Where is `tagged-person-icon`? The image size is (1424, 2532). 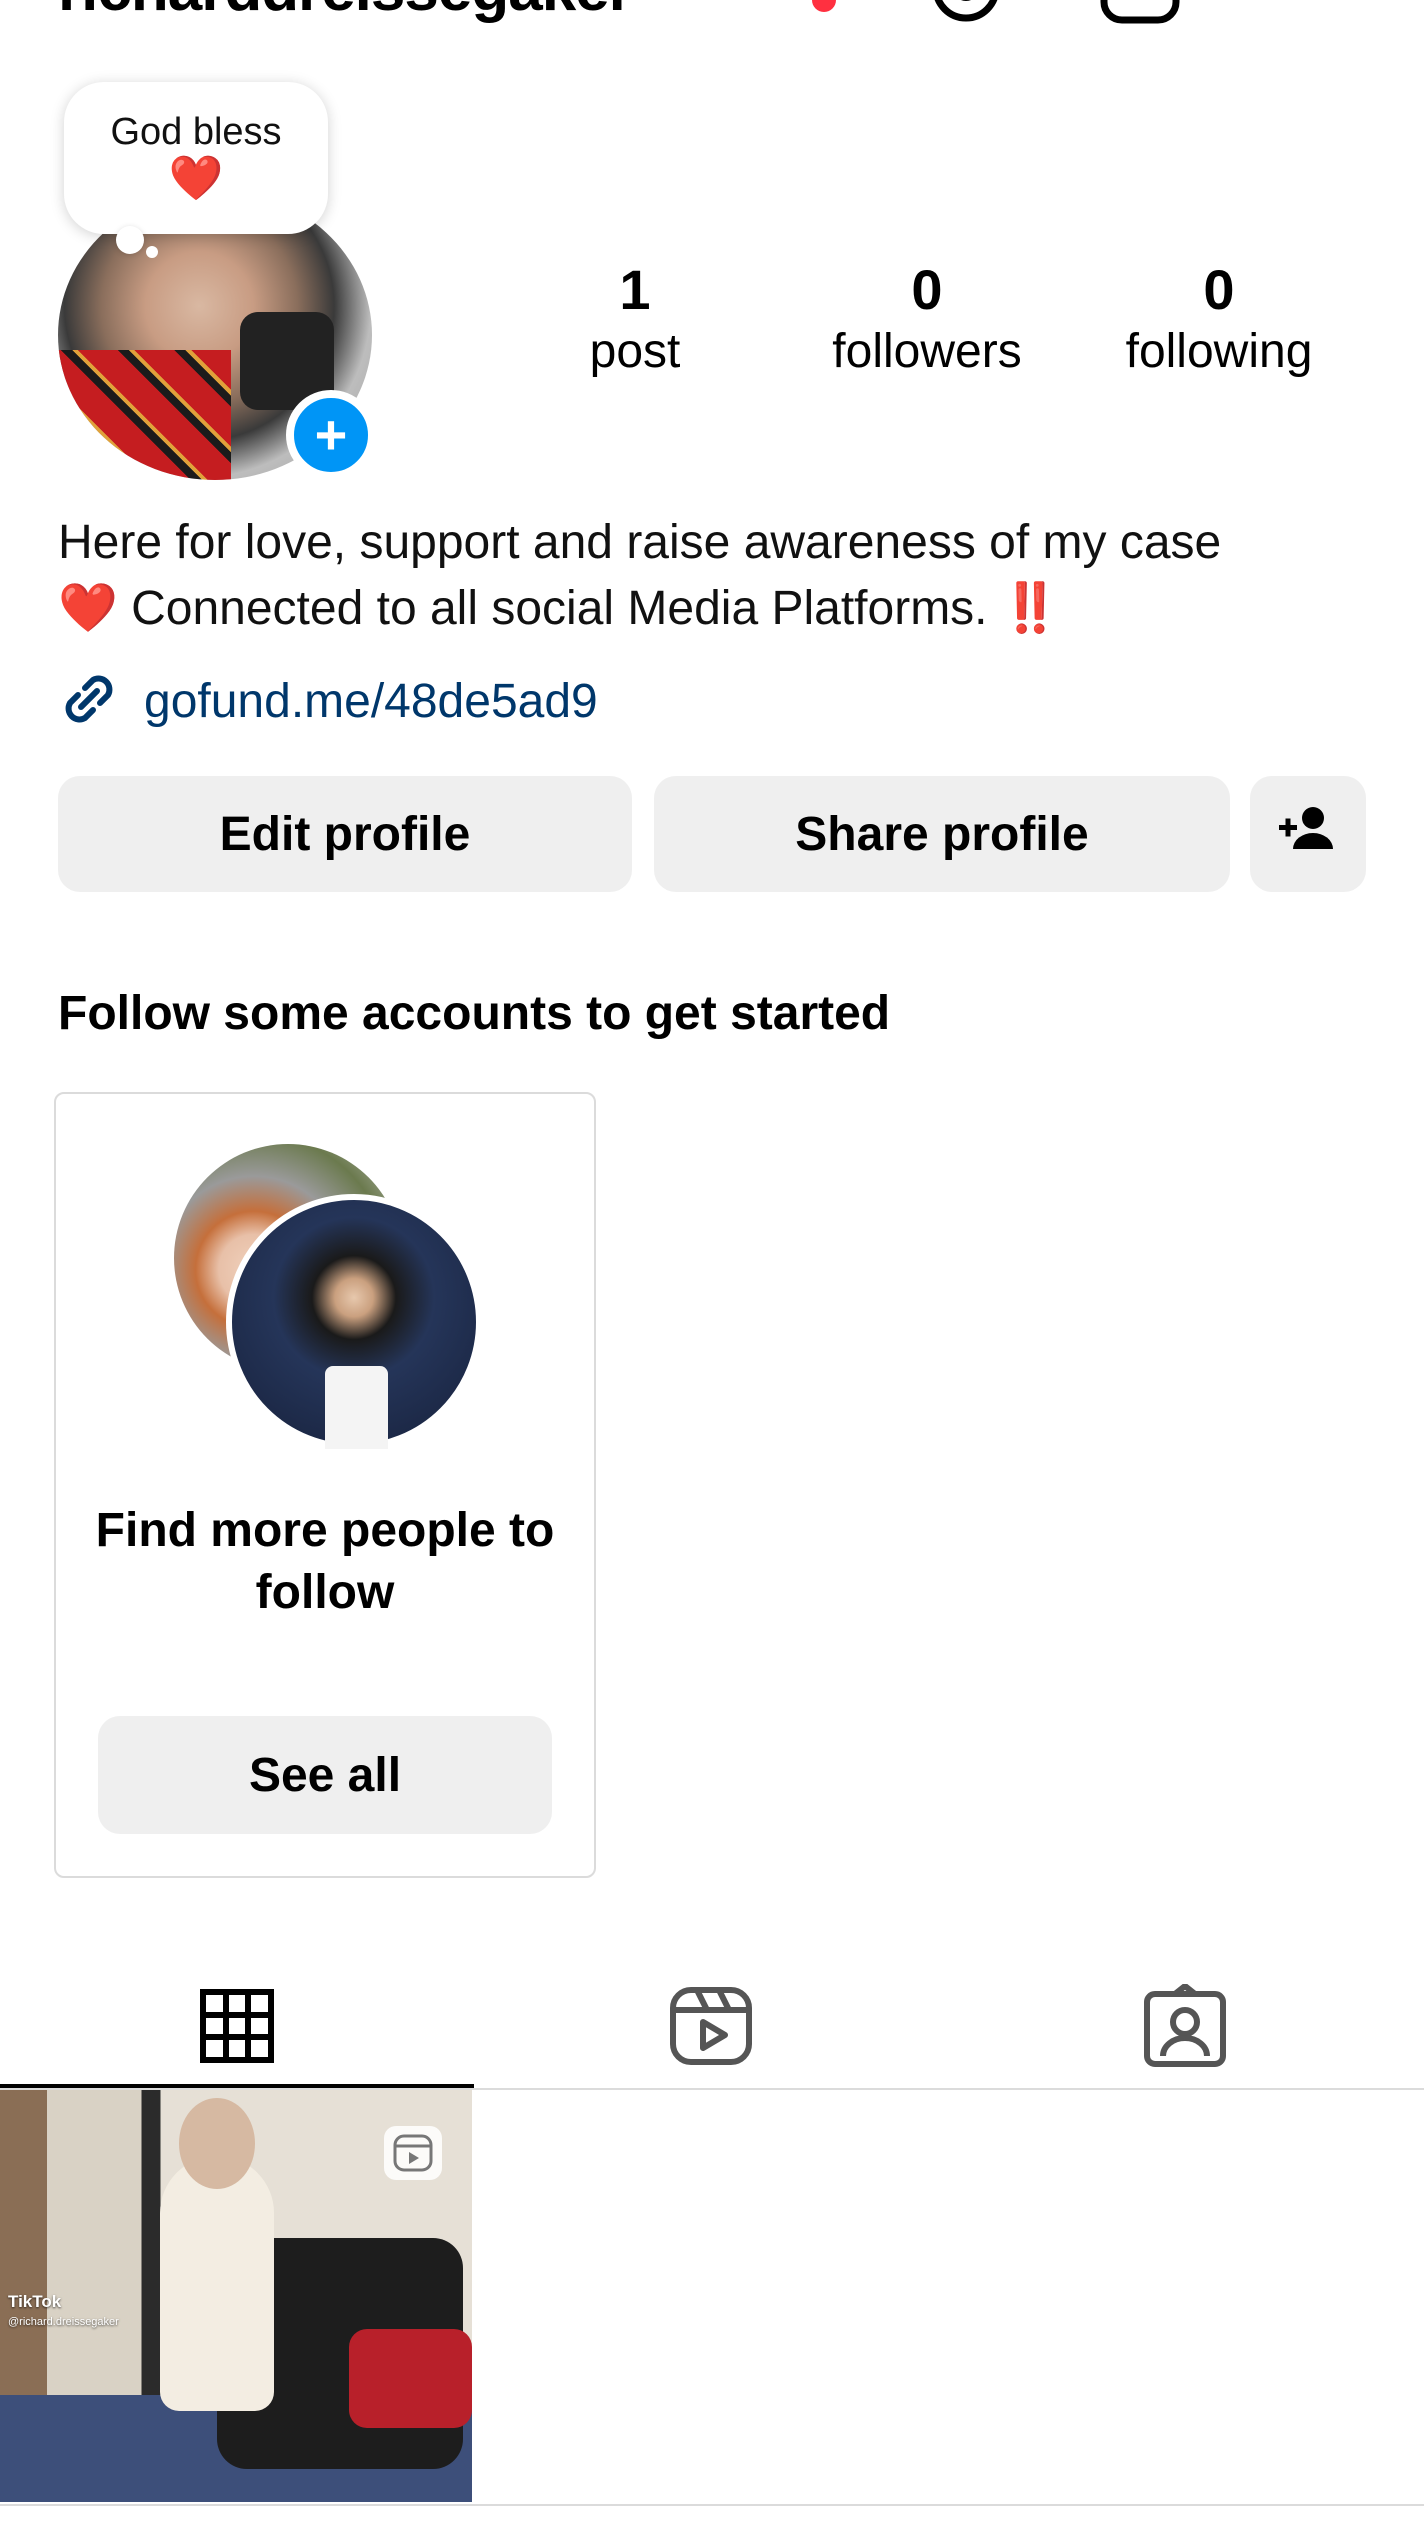 tagged-person-icon is located at coordinates (1185, 2027).